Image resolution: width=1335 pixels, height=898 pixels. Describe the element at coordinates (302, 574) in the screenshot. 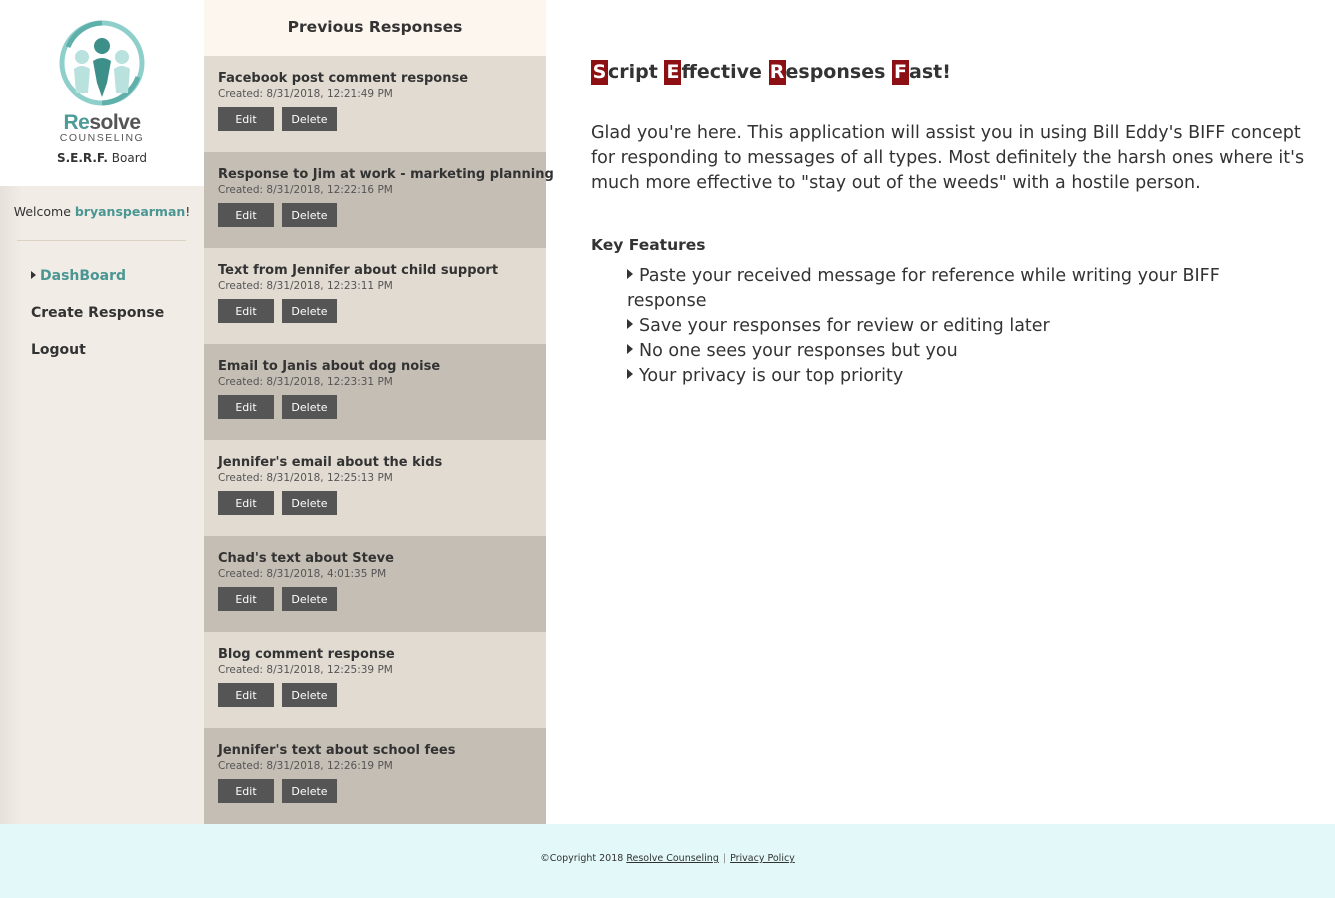

I see `response-created: Created: 8/31/2018, 4:01:35 PM` at that location.